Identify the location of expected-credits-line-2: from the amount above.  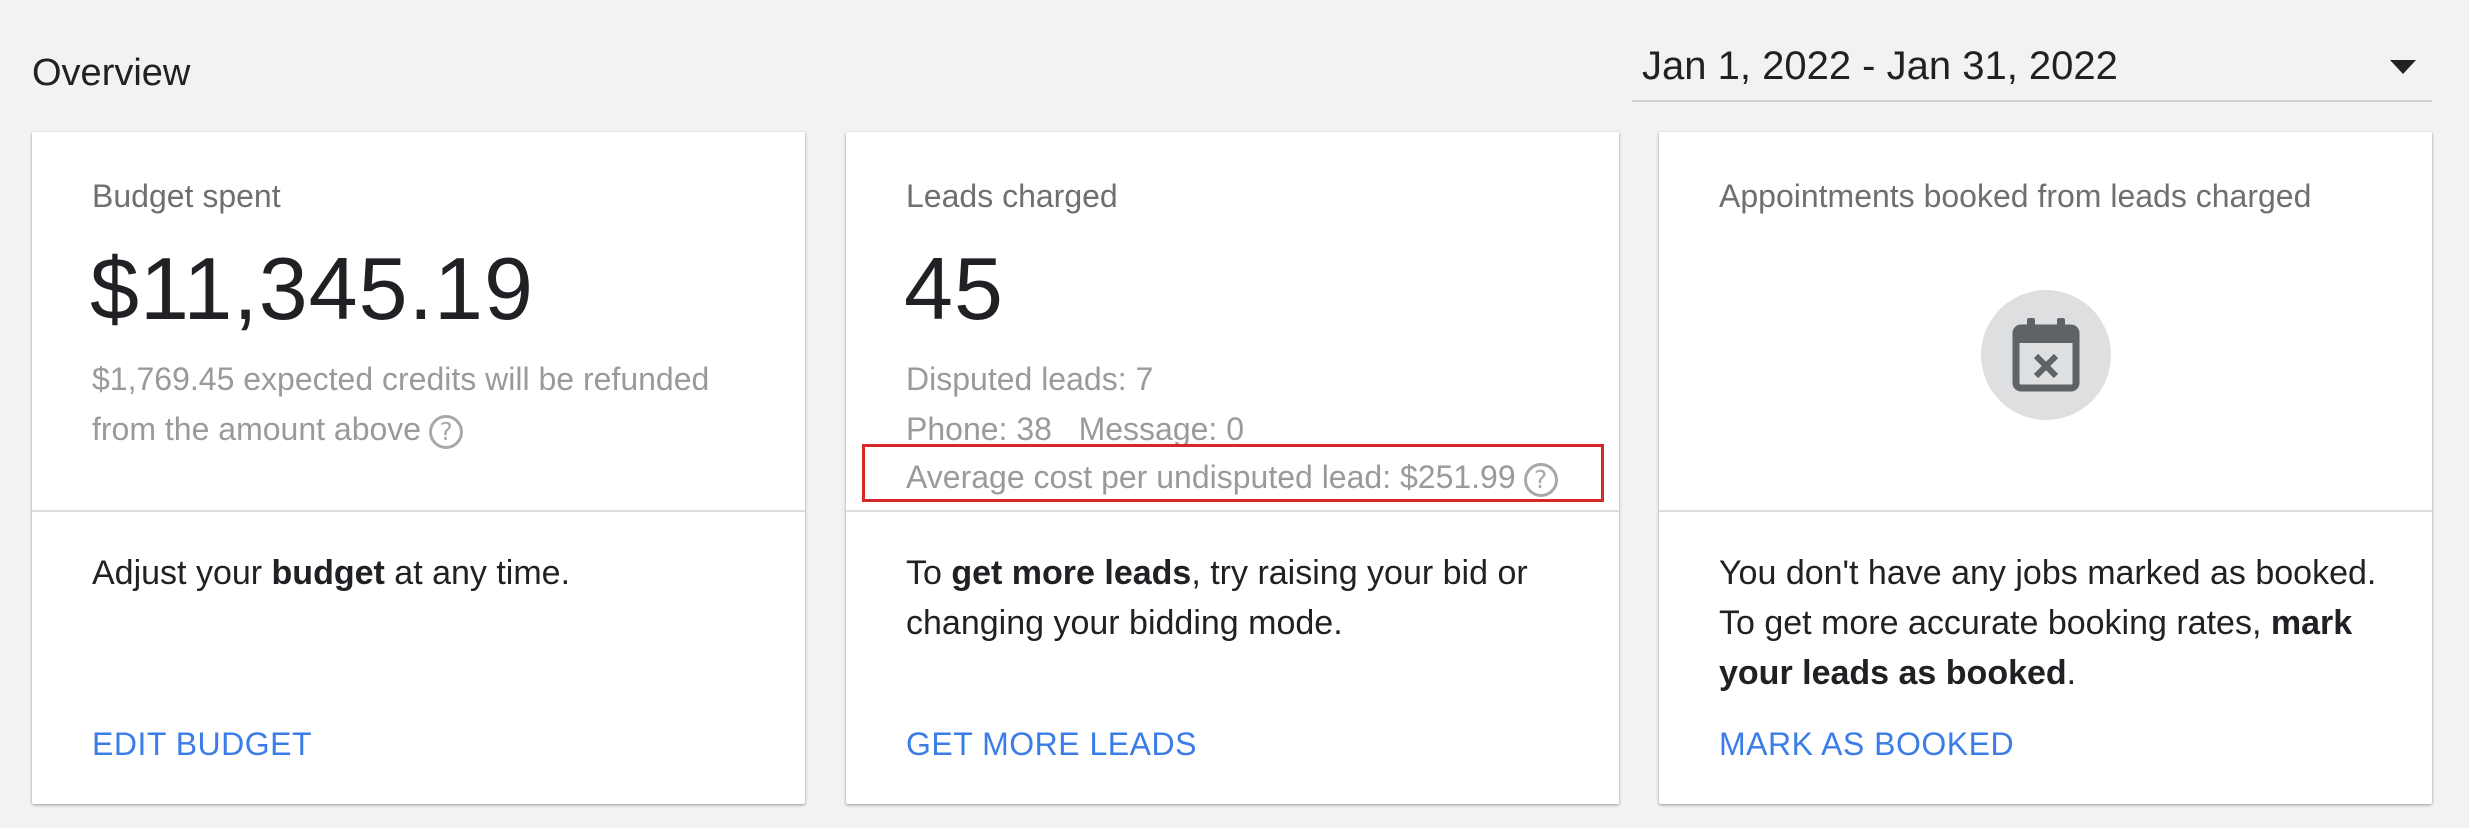
(257, 429).